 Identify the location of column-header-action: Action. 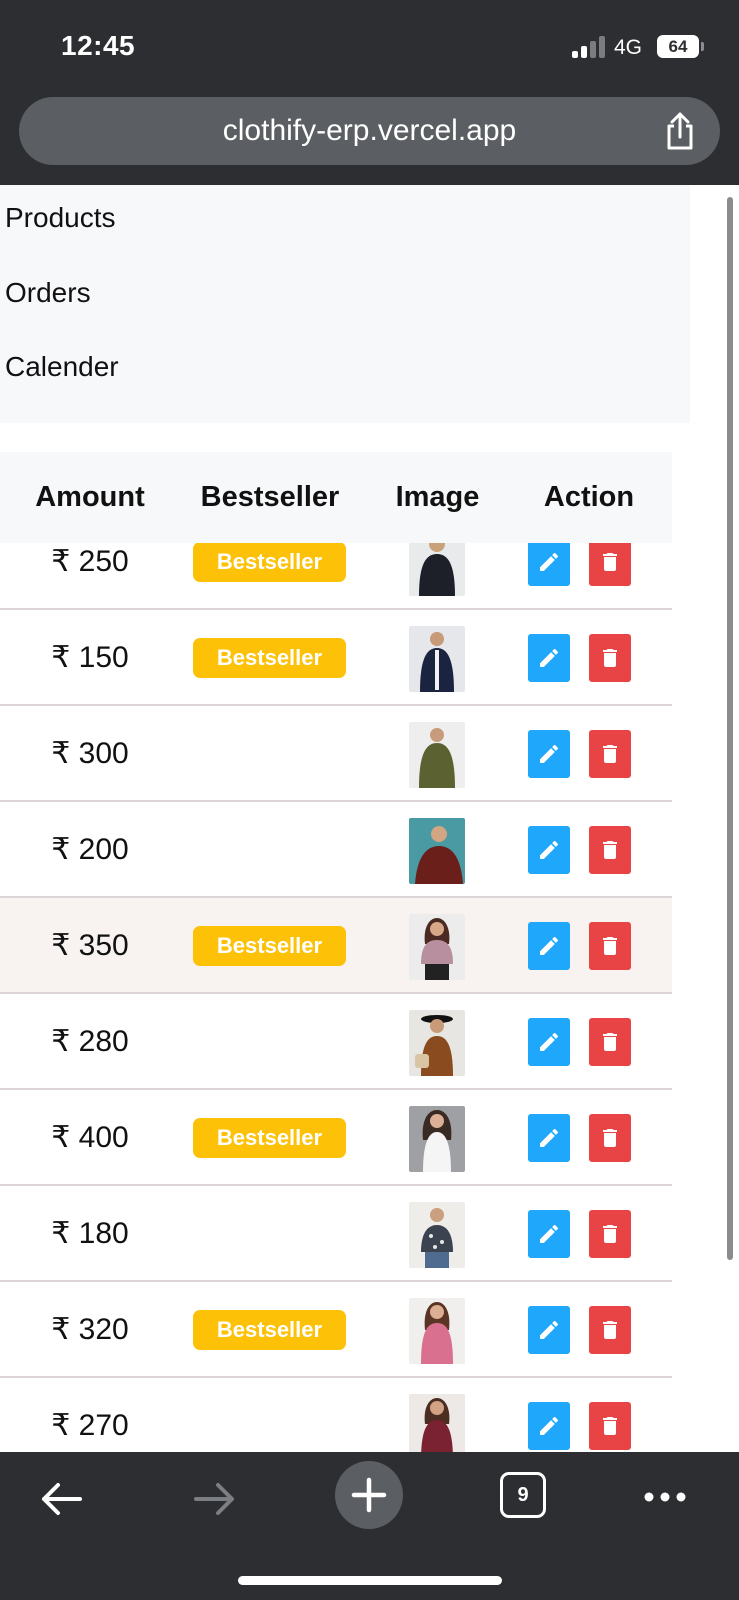
(589, 497).